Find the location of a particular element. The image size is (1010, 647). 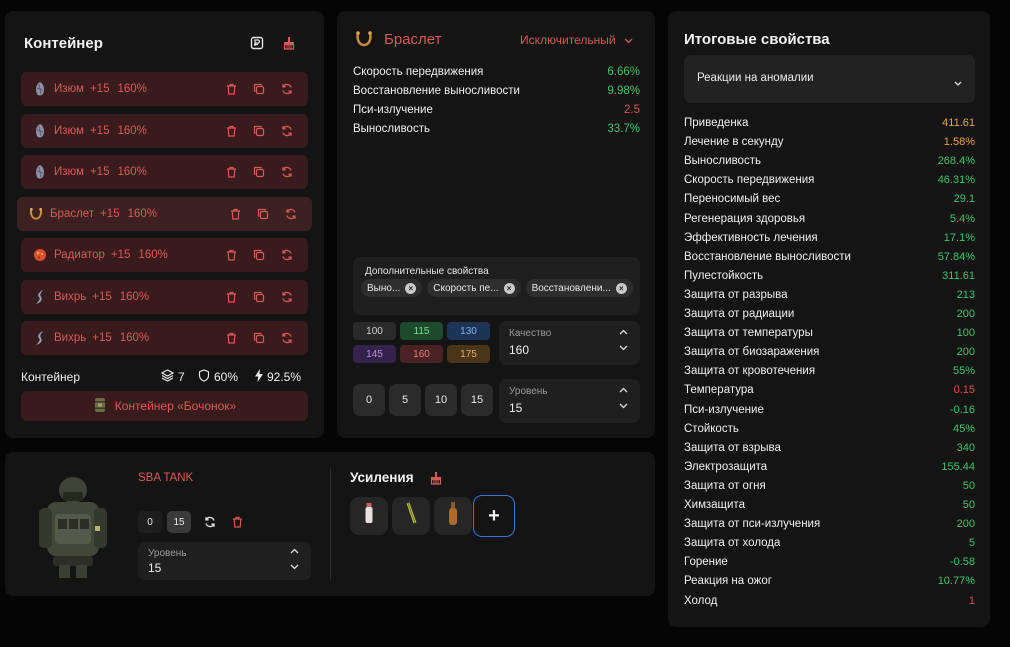

quality-option: 115 is located at coordinates (421, 331).